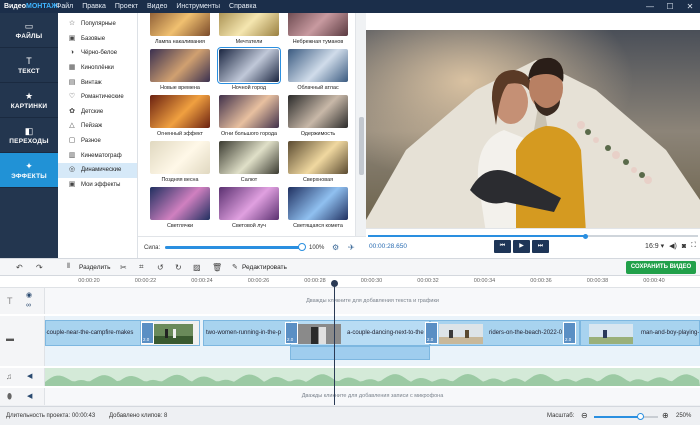  Describe the element at coordinates (19, 267) in the screenshot. I see `undo-icon: ↶` at that location.